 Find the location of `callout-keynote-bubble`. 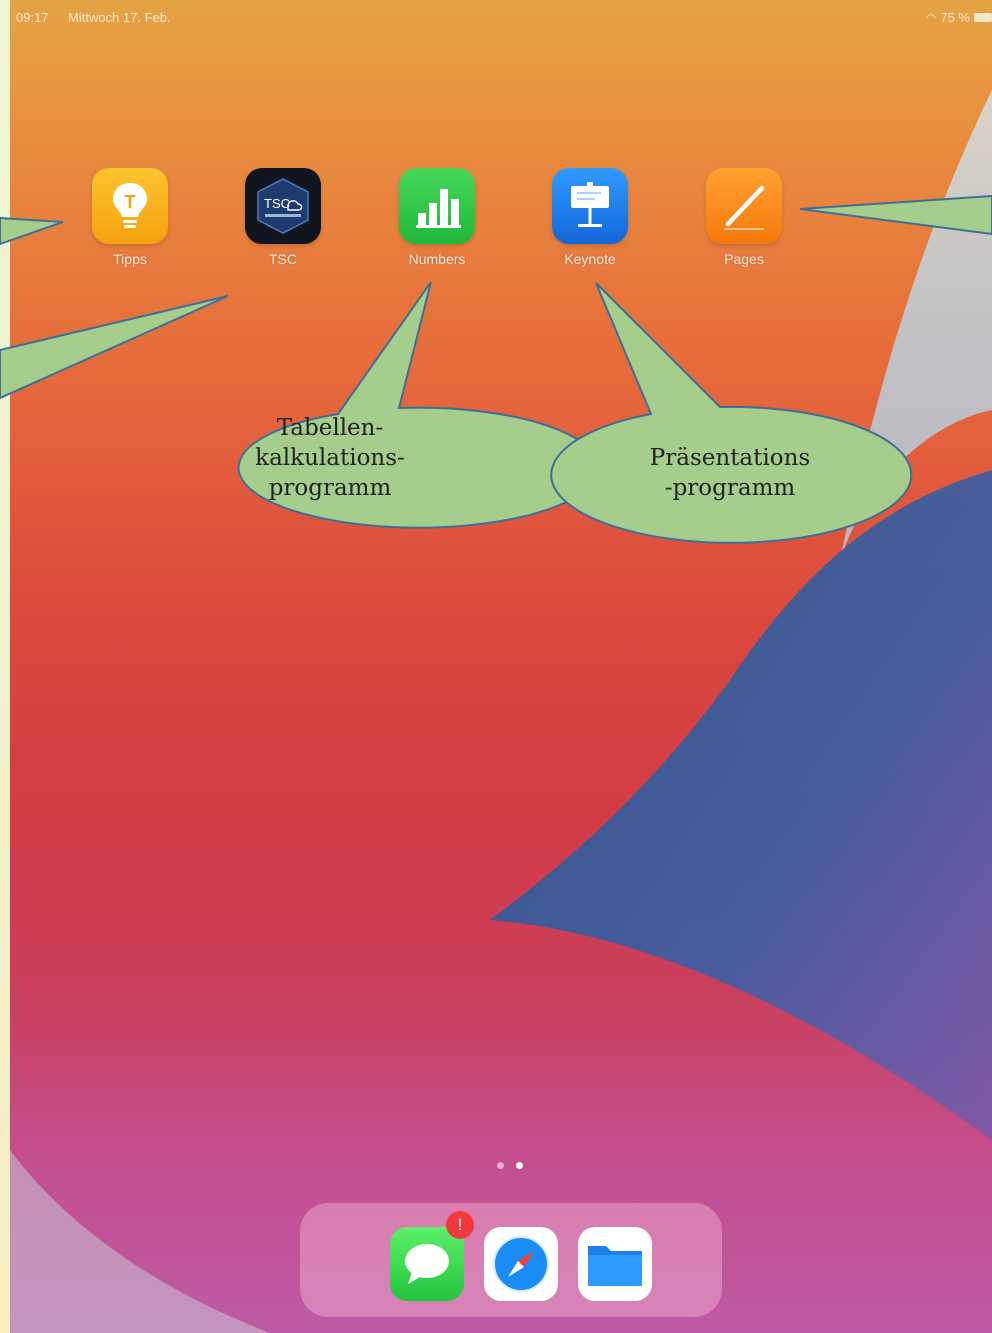

callout-keynote-bubble is located at coordinates (731, 413).